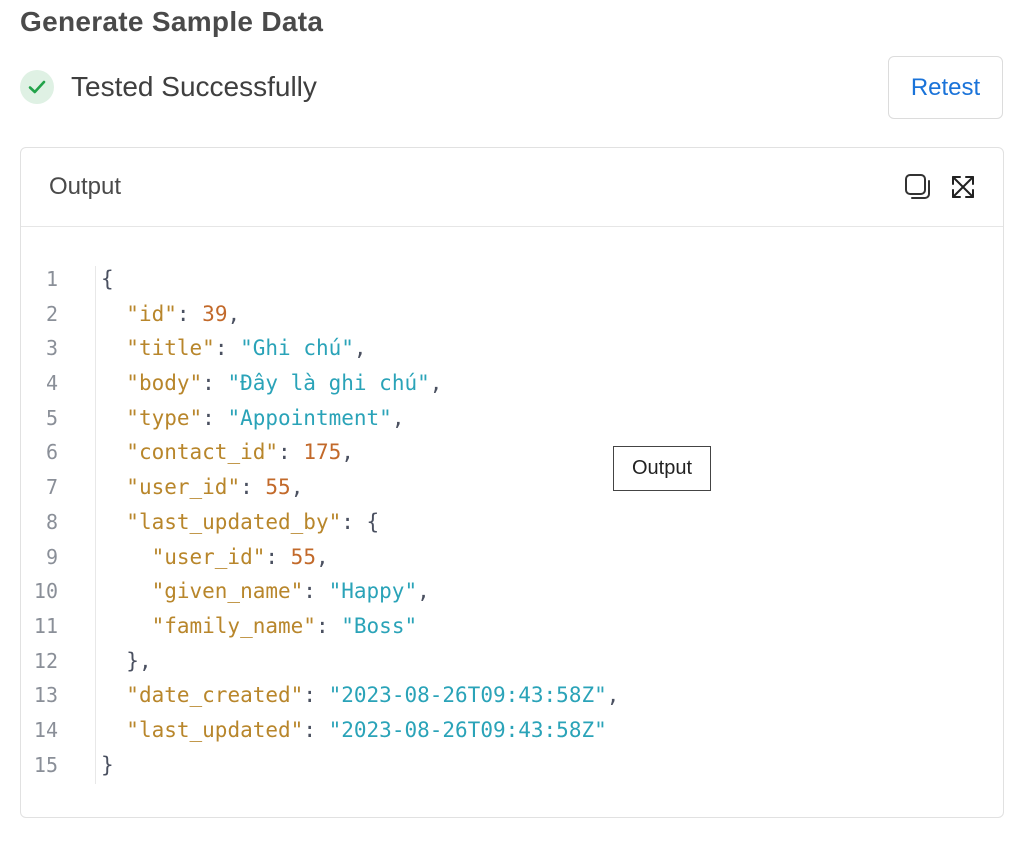 The width and height of the screenshot is (1025, 849). Describe the element at coordinates (45, 591) in the screenshot. I see `line-number: 10` at that location.